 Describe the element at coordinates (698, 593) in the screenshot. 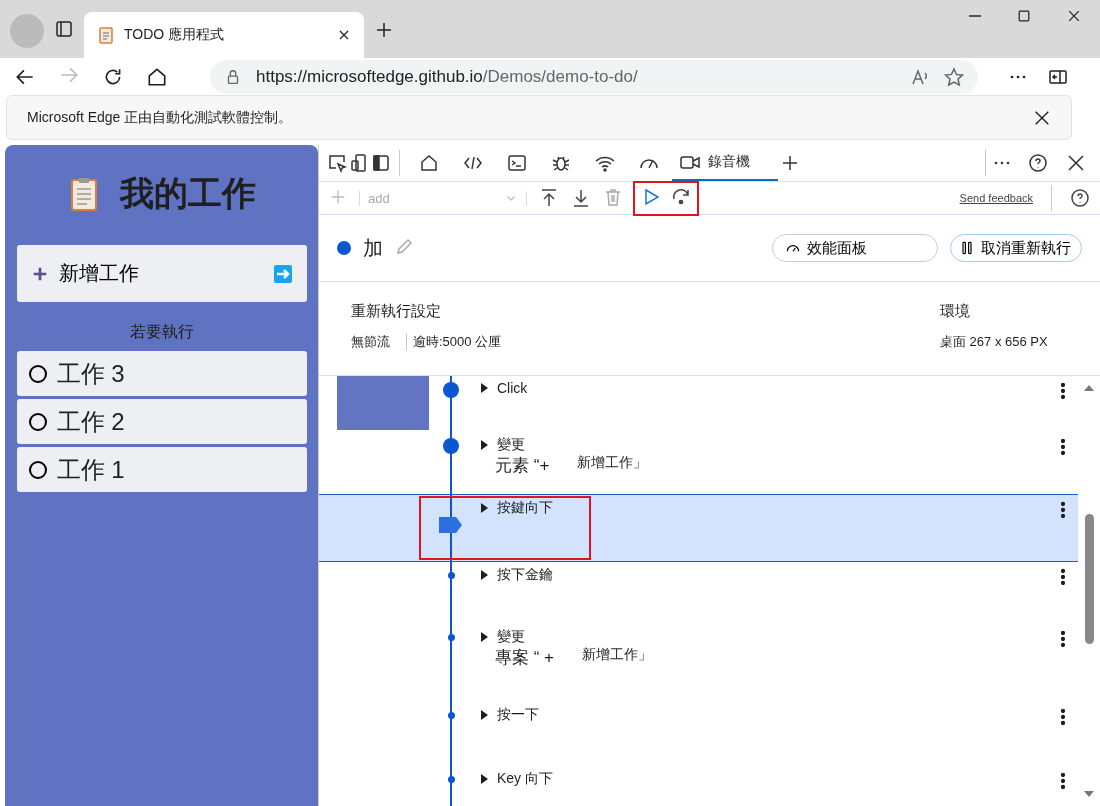

I see `step-row: 按下金鑰` at that location.